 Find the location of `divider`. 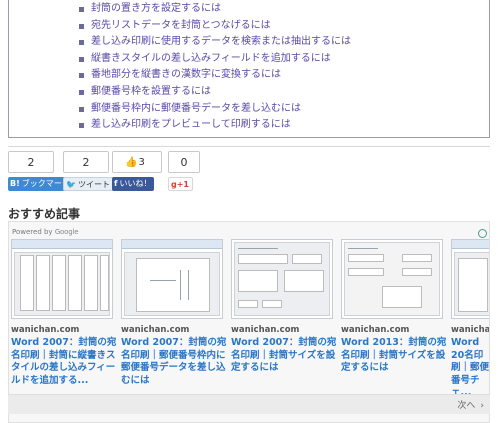

divider is located at coordinates (249, 146).